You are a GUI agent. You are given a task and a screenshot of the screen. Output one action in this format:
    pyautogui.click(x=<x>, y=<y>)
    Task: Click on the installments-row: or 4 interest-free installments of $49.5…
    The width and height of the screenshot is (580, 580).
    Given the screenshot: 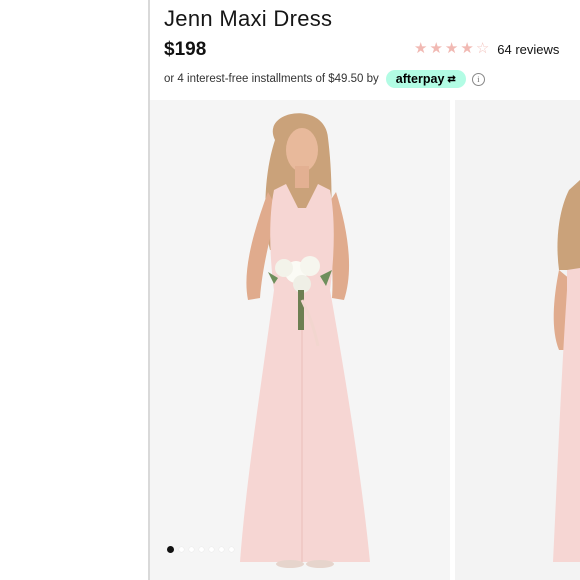 What is the action you would take?
    pyautogui.click(x=324, y=79)
    